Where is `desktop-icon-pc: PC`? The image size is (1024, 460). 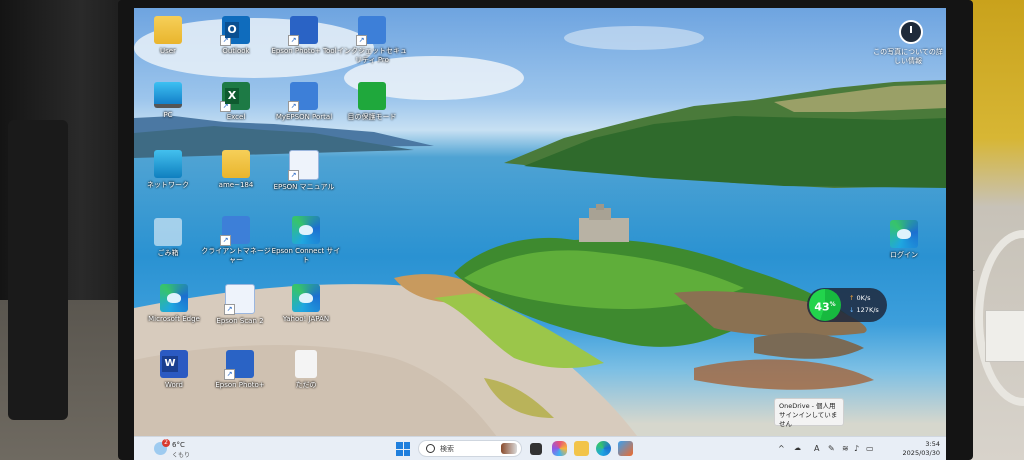
desktop-icon-pc: PC is located at coordinates (169, 101).